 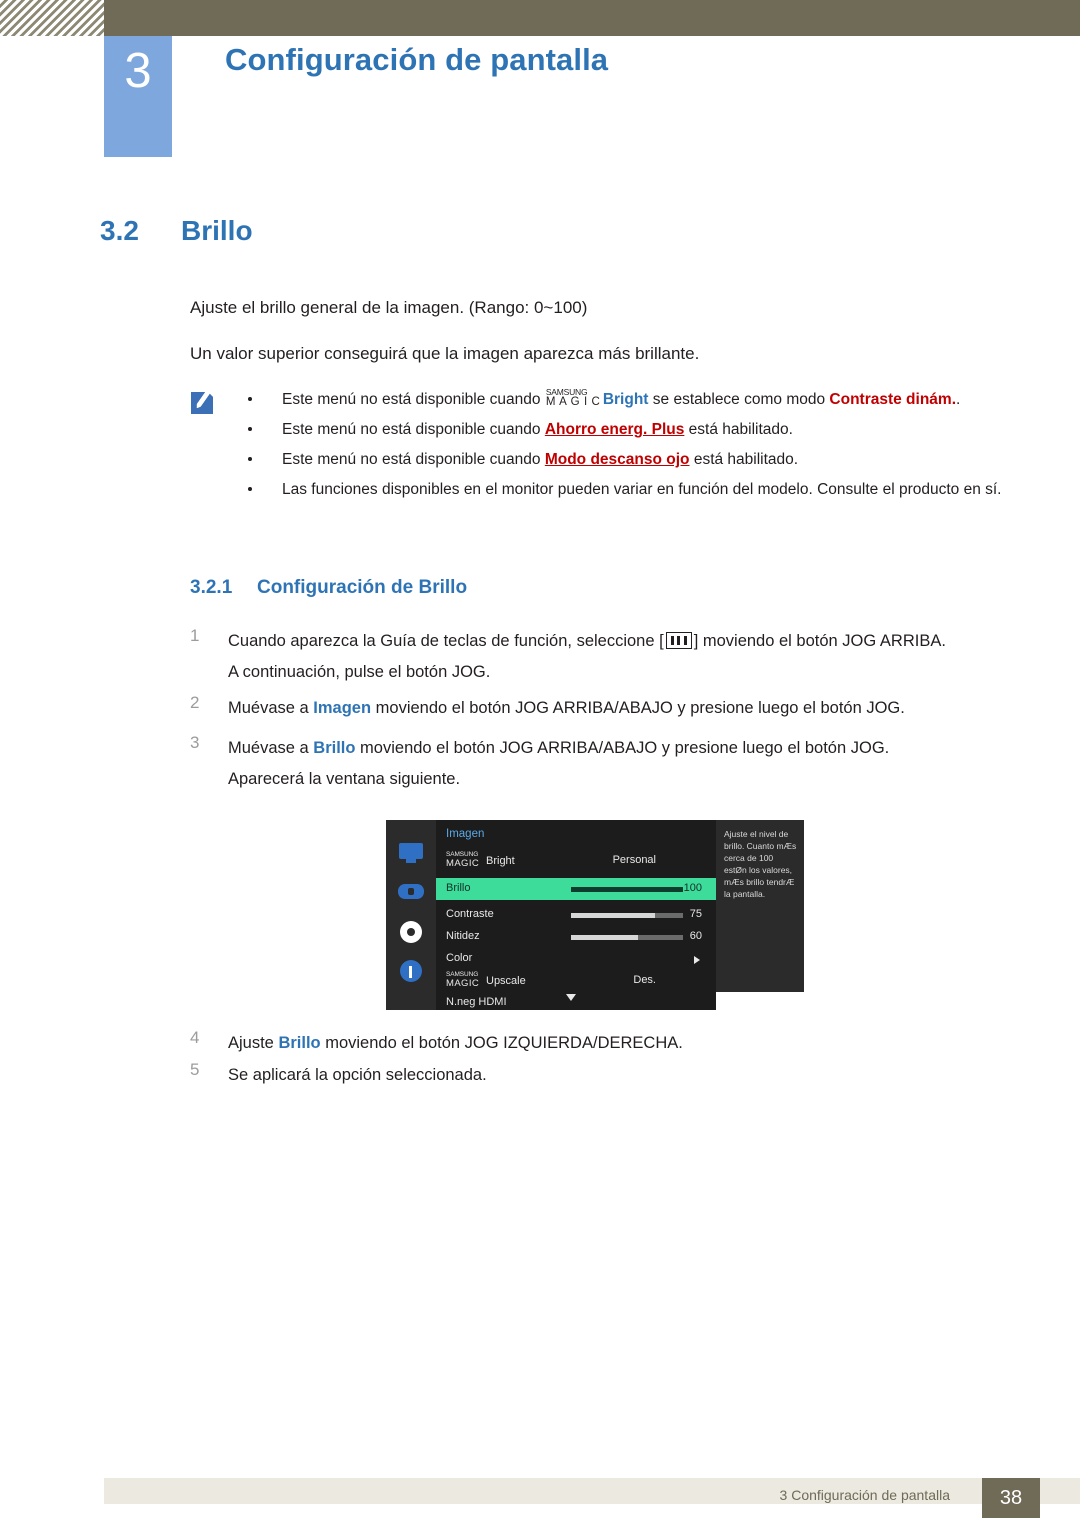 What do you see at coordinates (195, 1069) in the screenshot?
I see `step-5-number: 5` at bounding box center [195, 1069].